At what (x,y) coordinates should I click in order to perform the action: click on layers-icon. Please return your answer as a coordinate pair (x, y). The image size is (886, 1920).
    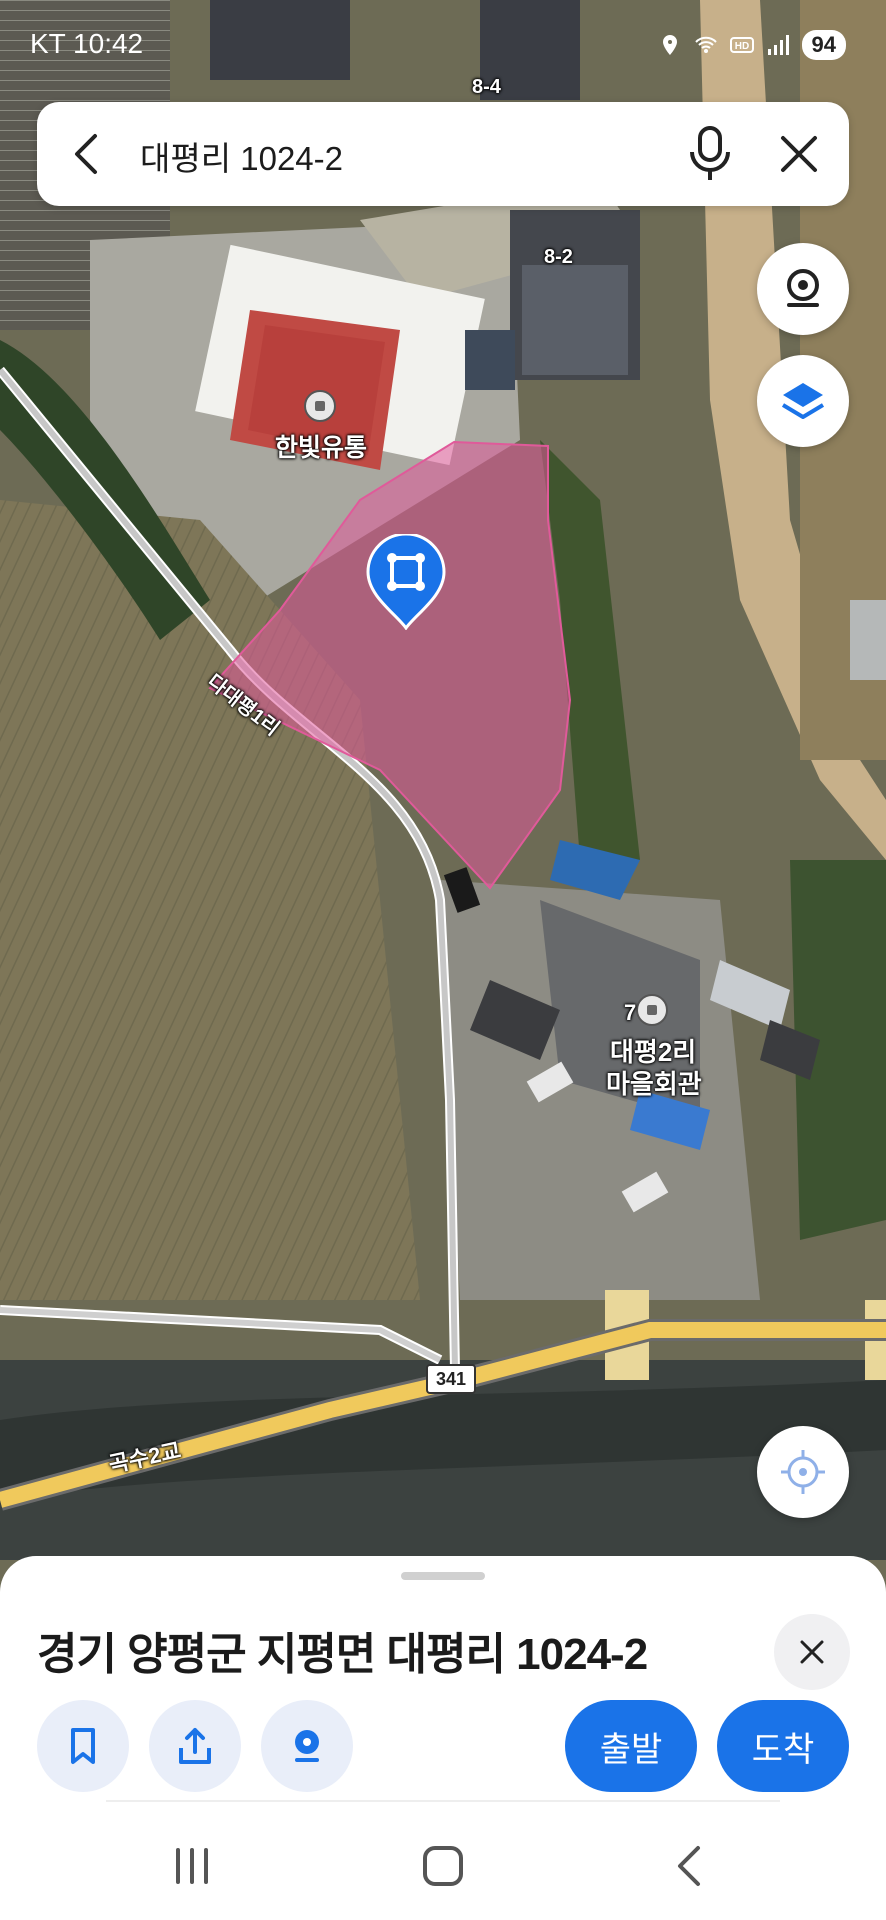
    Looking at the image, I should click on (803, 401).